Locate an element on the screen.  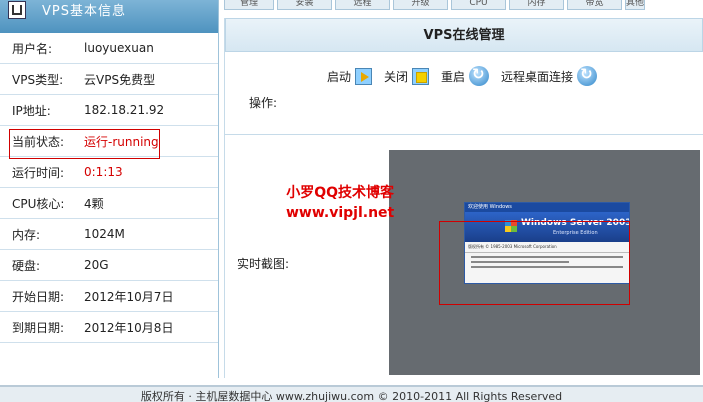
start-button: 启动 is located at coordinates (350, 76).